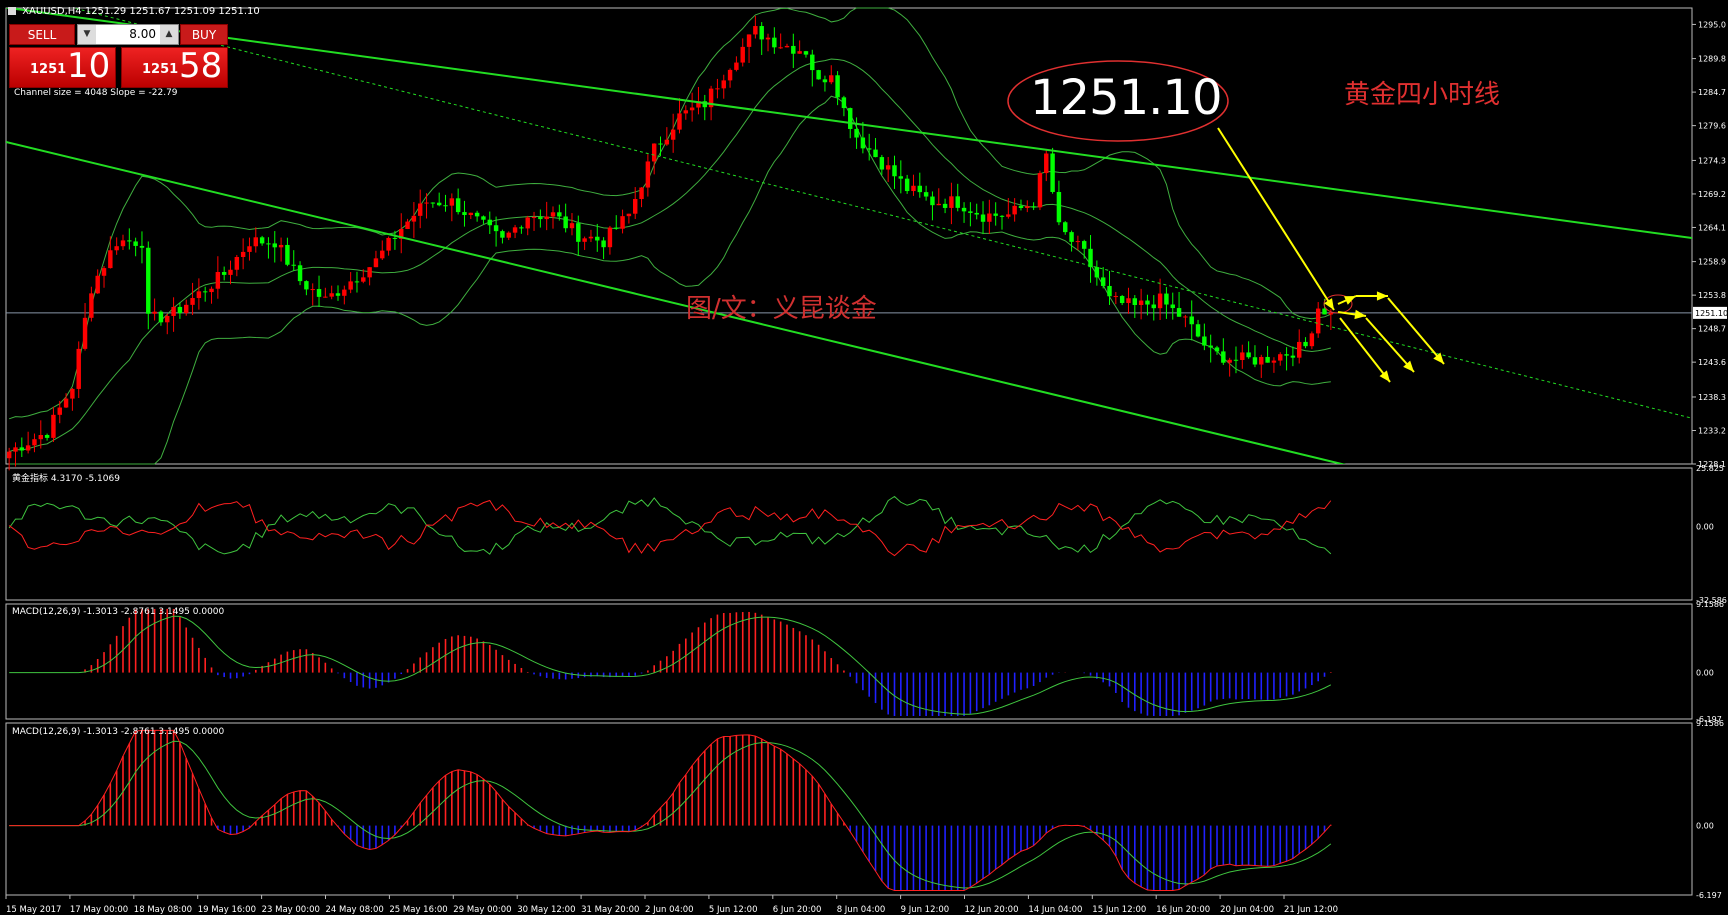  What do you see at coordinates (62, 67) in the screenshot?
I see `sell-price-button: 1251 10` at bounding box center [62, 67].